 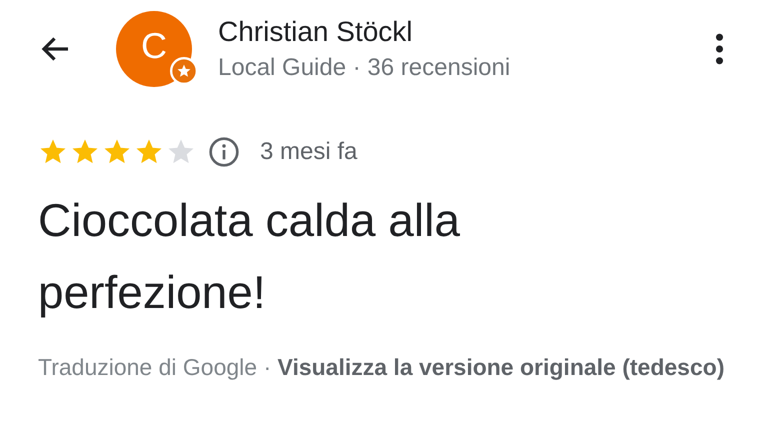 What do you see at coordinates (719, 49) in the screenshot?
I see `more-options-icon` at bounding box center [719, 49].